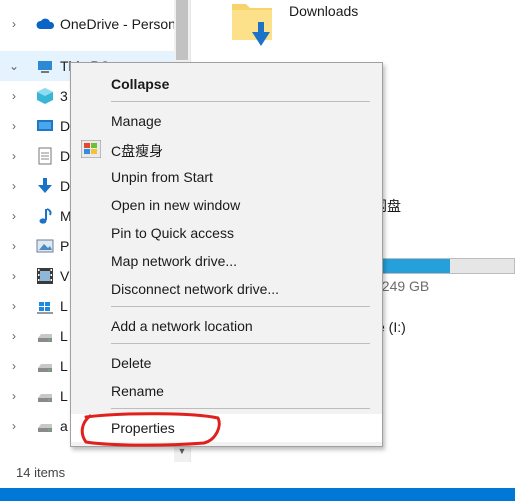 This screenshot has height=501, width=515. What do you see at coordinates (45, 306) in the screenshot?
I see `windows-drive-icon` at bounding box center [45, 306].